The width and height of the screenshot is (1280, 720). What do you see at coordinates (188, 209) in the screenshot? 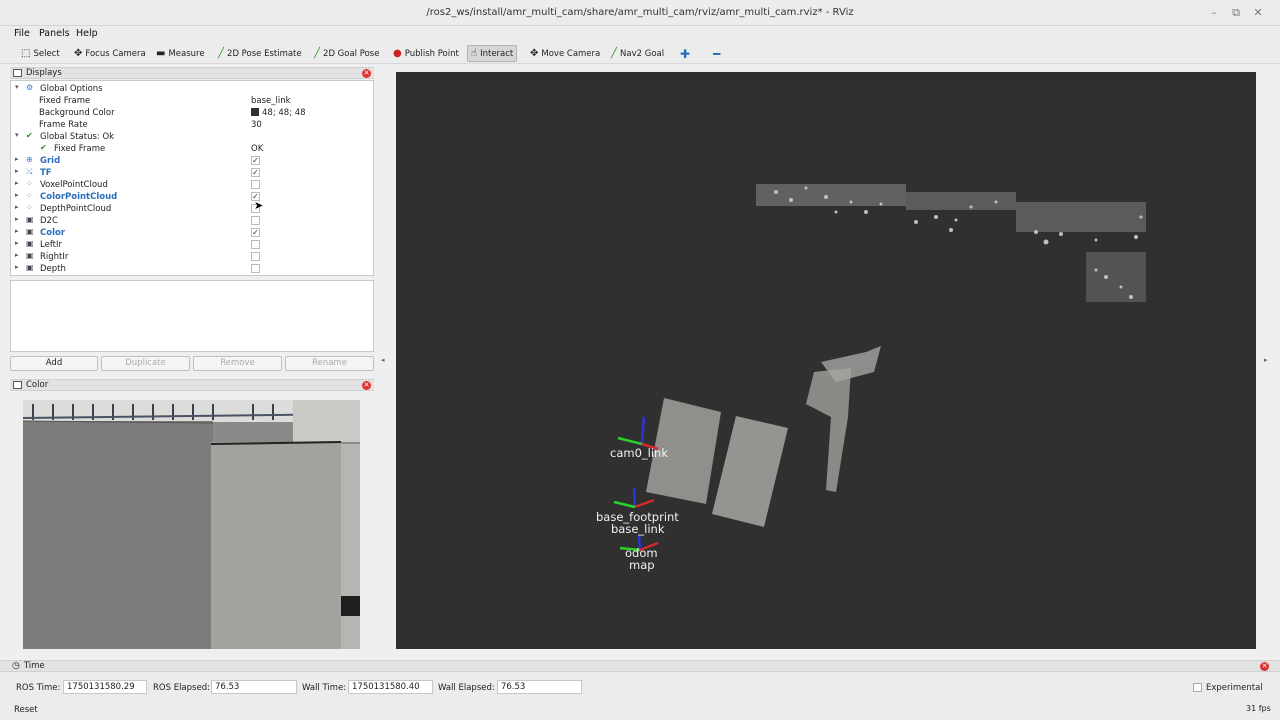
I see `tree-row-depth-point-cloud: ▸ ⁘ DepthPointCloud` at bounding box center [188, 209].